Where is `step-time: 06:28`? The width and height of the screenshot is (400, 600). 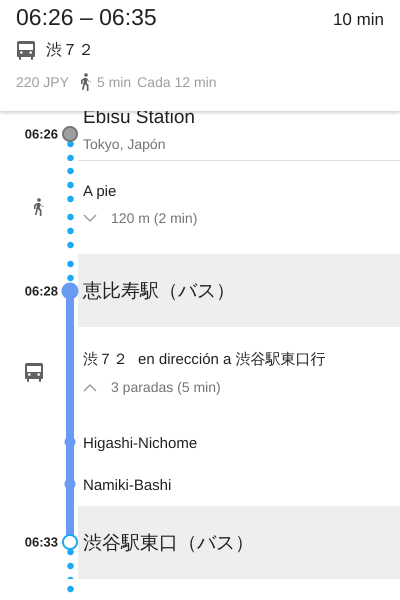 step-time: 06:28 is located at coordinates (41, 291).